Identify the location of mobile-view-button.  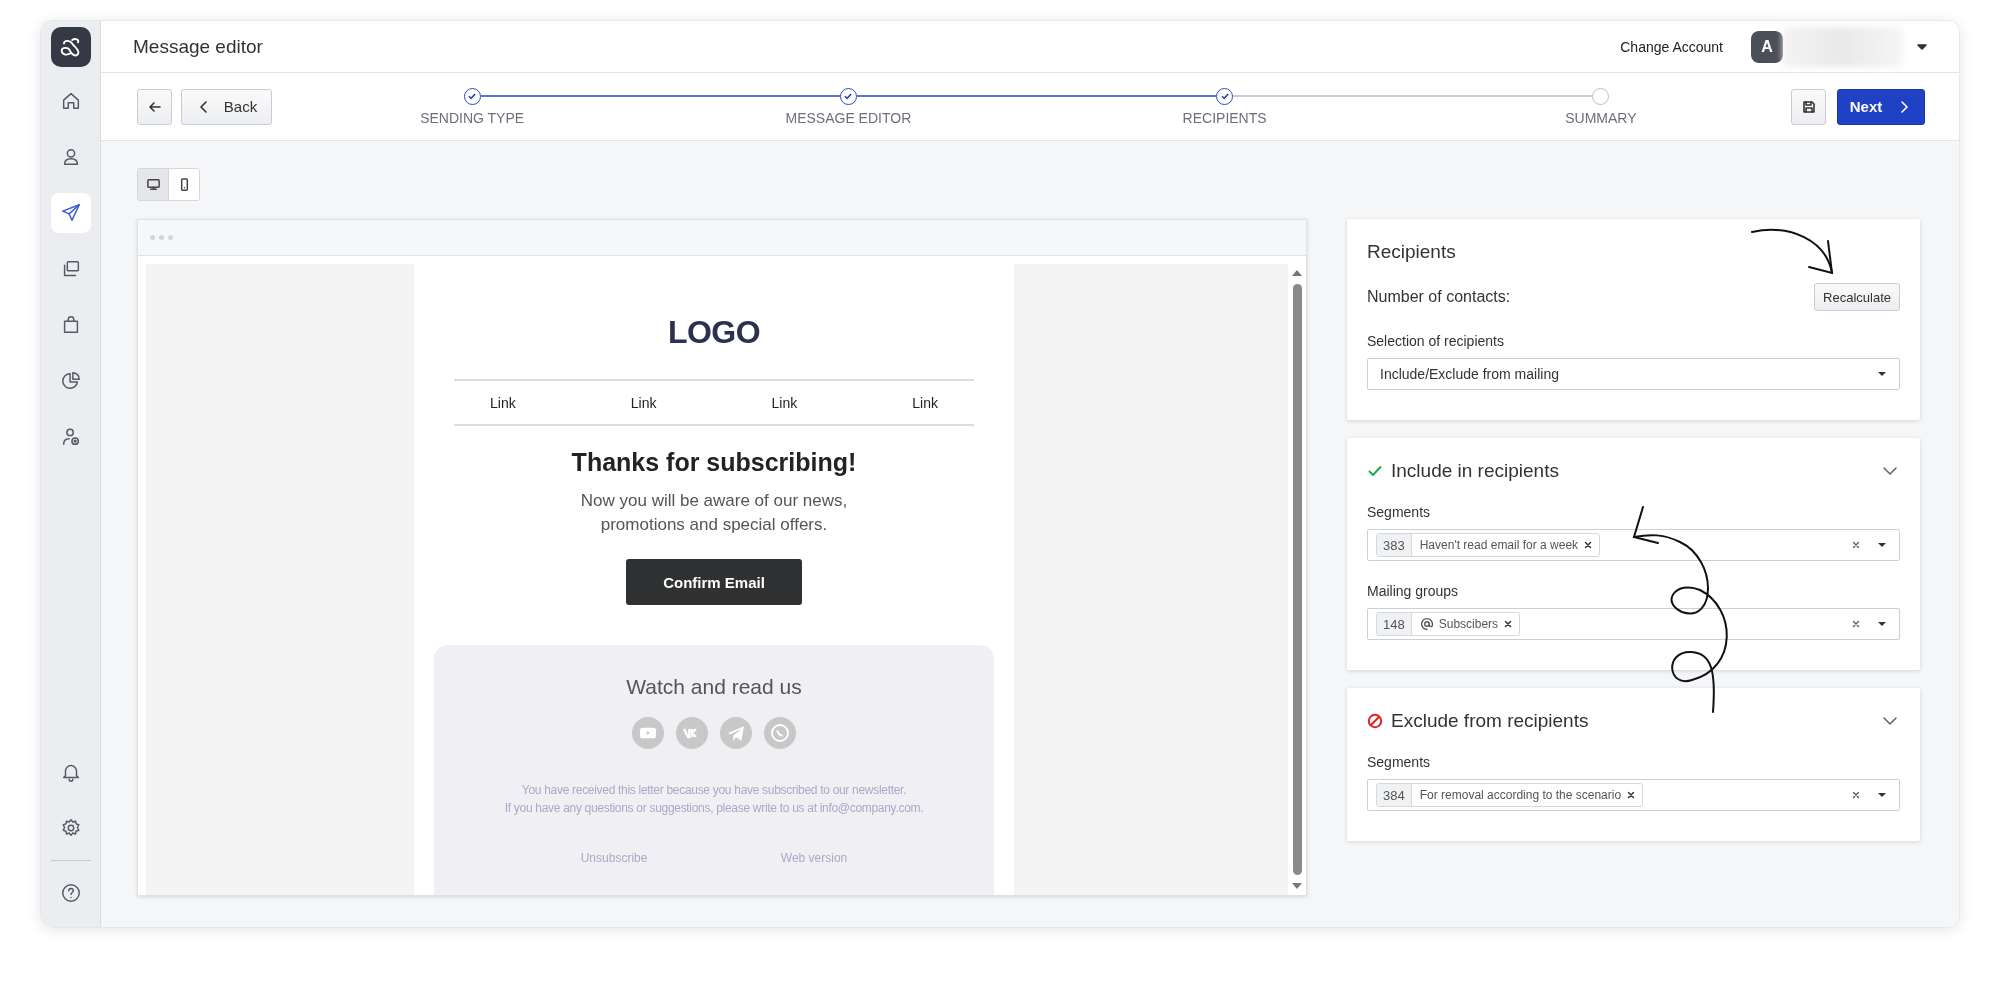
(183, 184).